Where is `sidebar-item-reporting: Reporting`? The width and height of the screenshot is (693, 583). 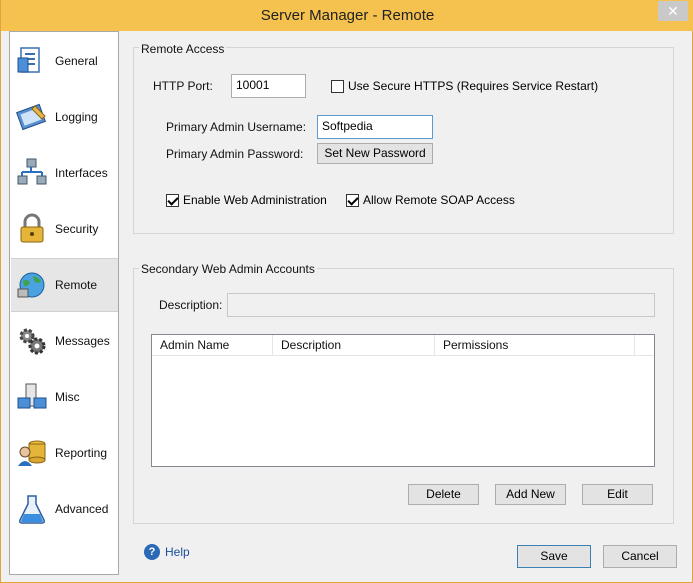 sidebar-item-reporting: Reporting is located at coordinates (64, 453).